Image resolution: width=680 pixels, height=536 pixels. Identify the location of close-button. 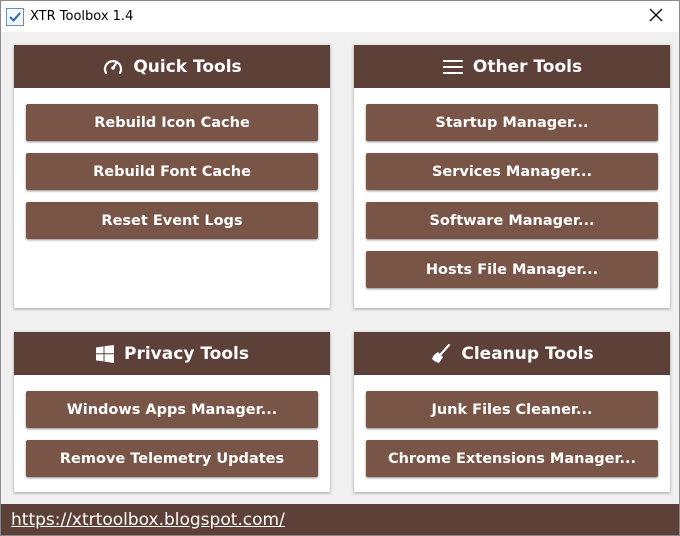
(656, 16).